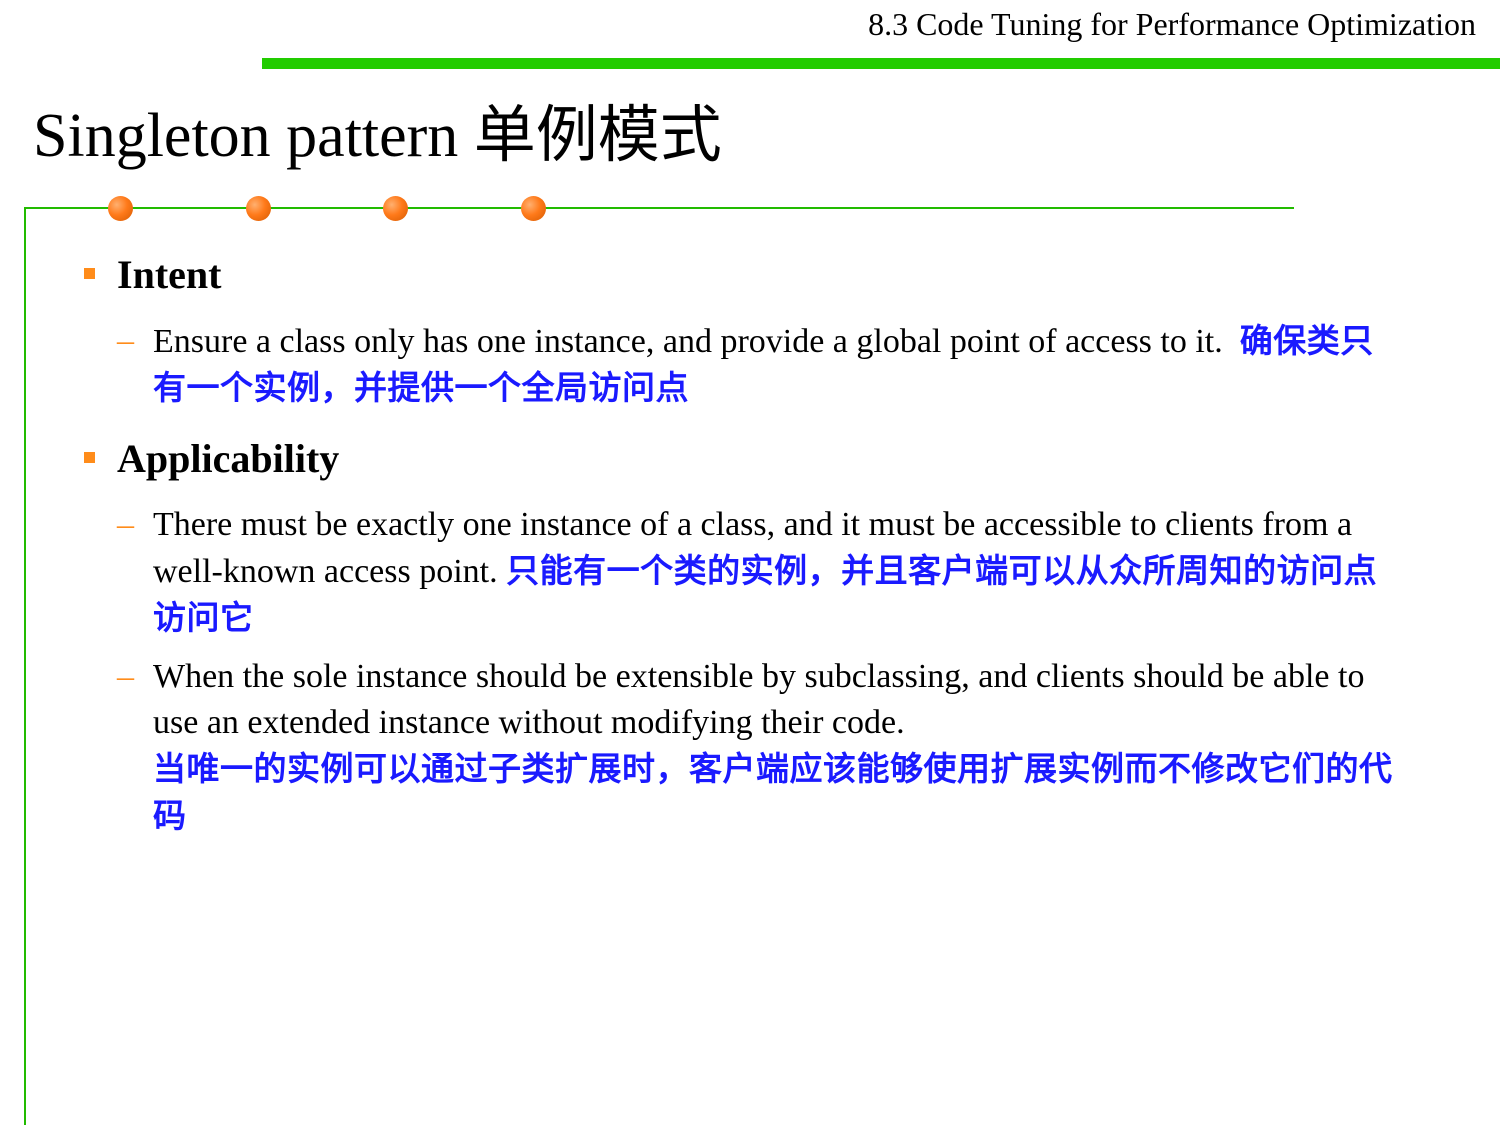 This screenshot has height=1125, width=1500. What do you see at coordinates (773, 792) in the screenshot?
I see `item-chinese-text: 当唯一的实例可以通过子类扩展时，客户端应该能够使用扩展实例而不修改它们的代码` at bounding box center [773, 792].